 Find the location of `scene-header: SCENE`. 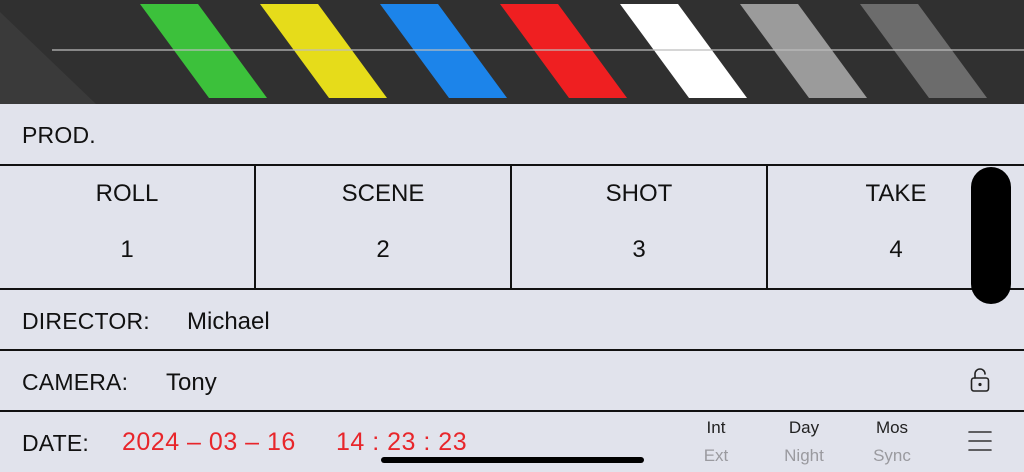

scene-header: SCENE is located at coordinates (383, 193).